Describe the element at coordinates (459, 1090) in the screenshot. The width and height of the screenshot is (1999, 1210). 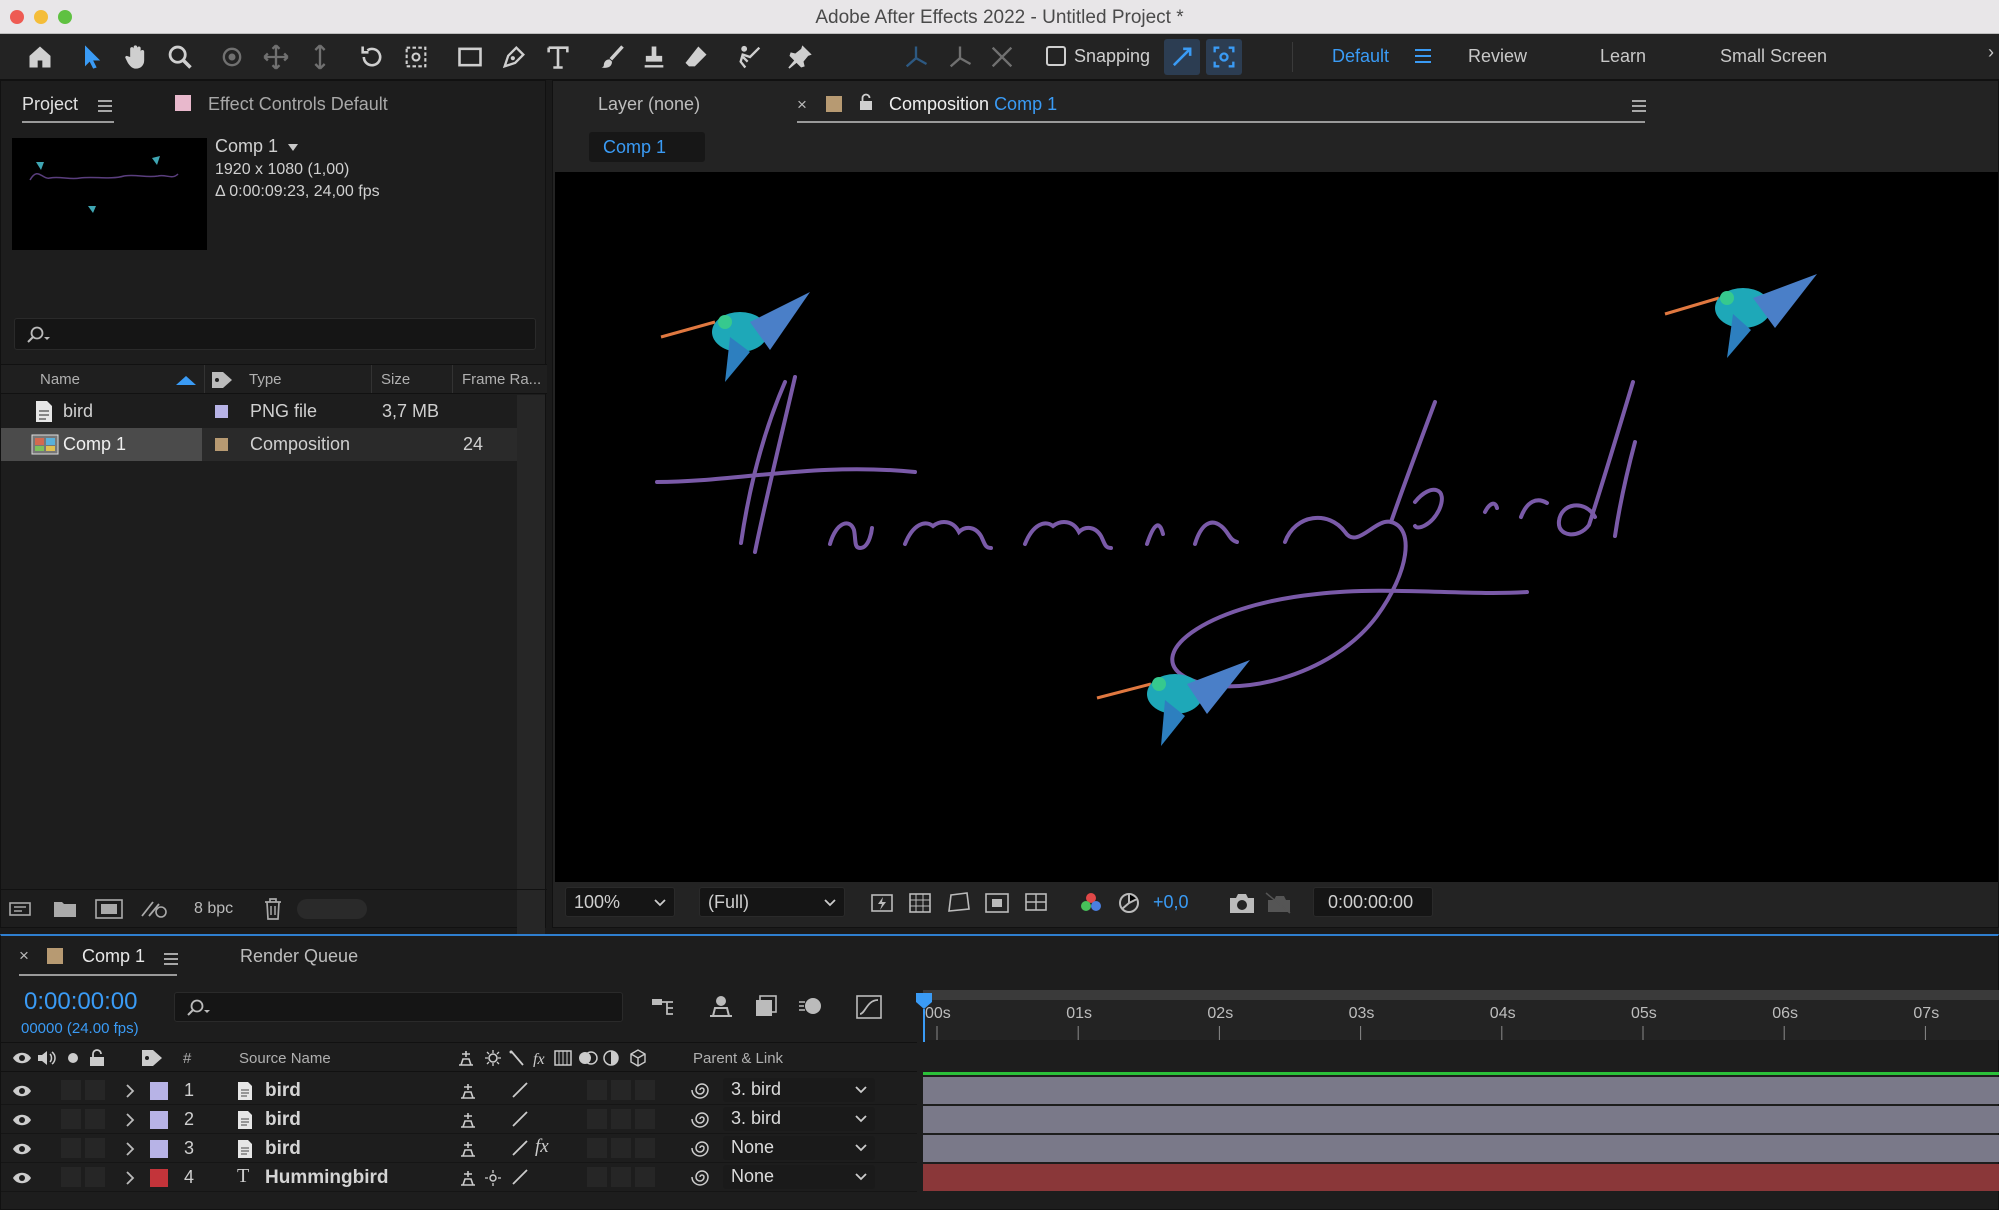
I see `layer-row: 1 bird 3. bird` at that location.